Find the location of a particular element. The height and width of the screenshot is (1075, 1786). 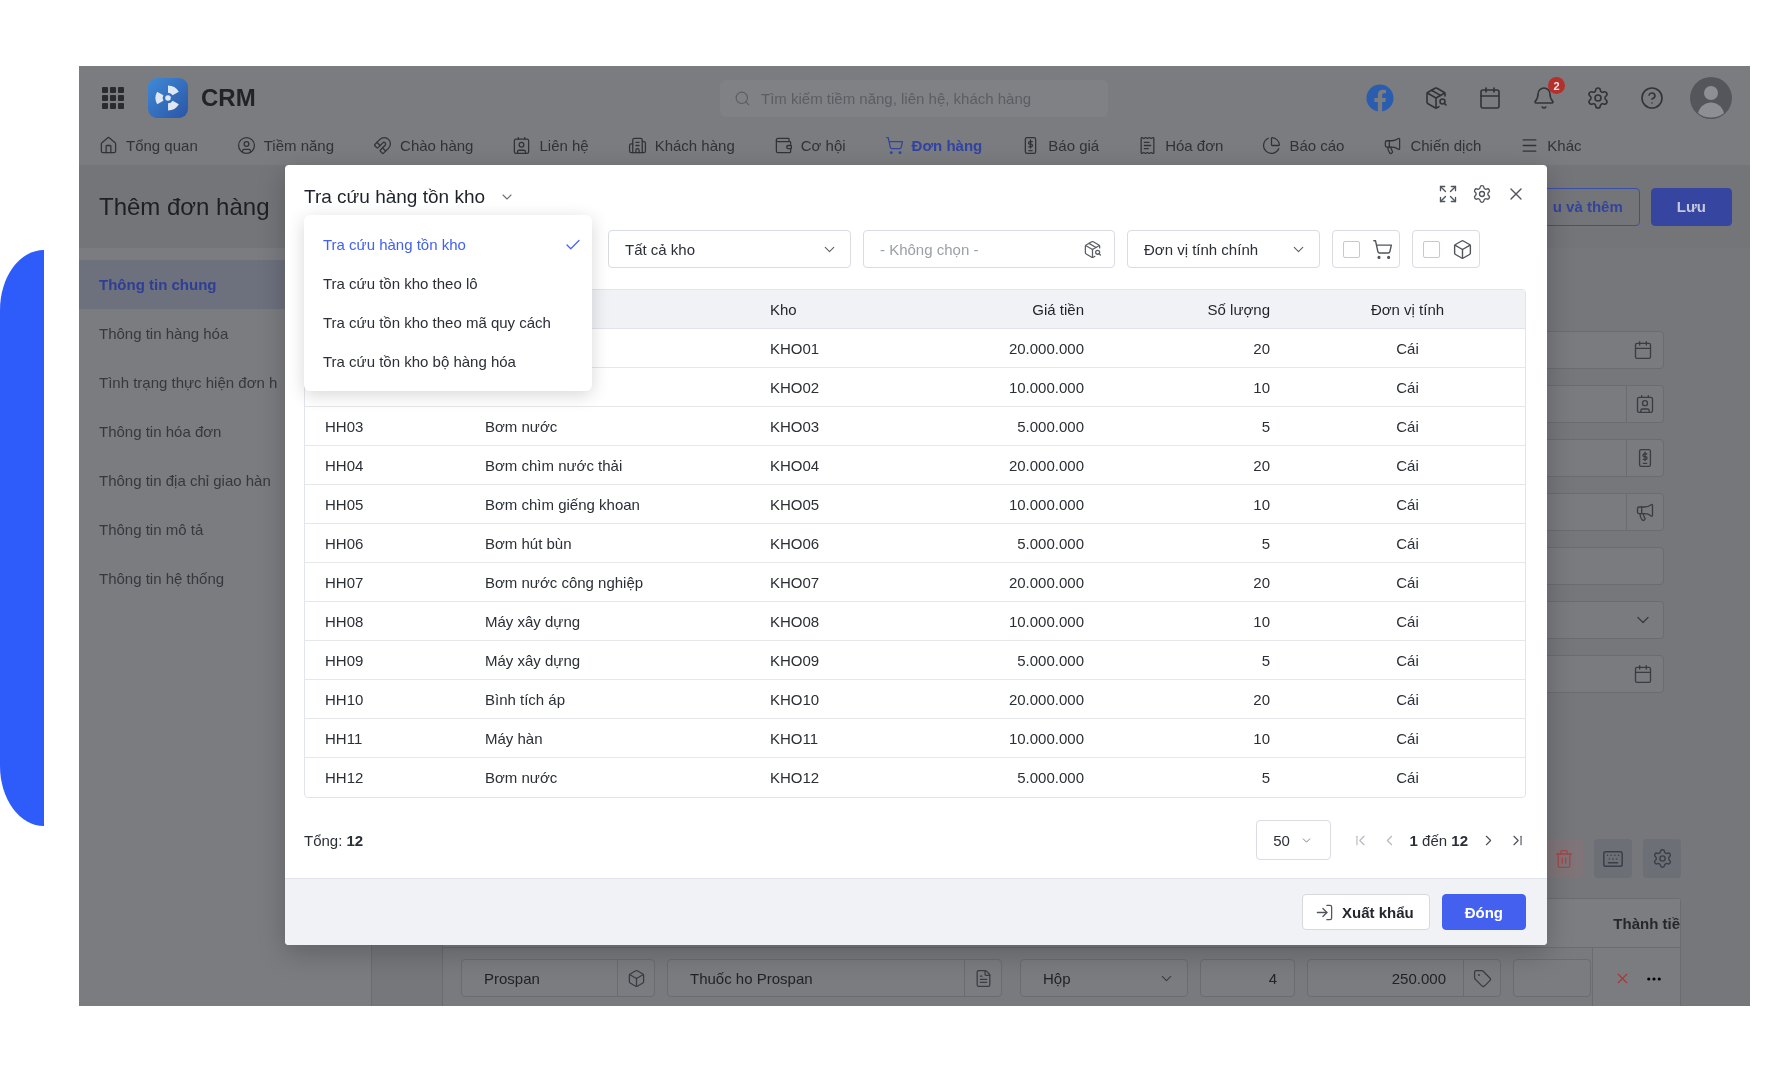

magnet-icon is located at coordinates (383, 145).